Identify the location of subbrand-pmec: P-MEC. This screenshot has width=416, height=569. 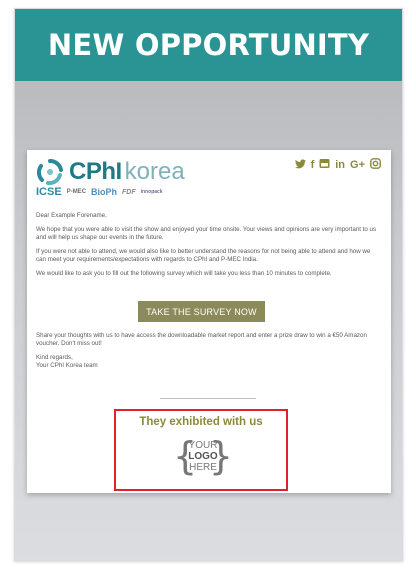
(76, 192).